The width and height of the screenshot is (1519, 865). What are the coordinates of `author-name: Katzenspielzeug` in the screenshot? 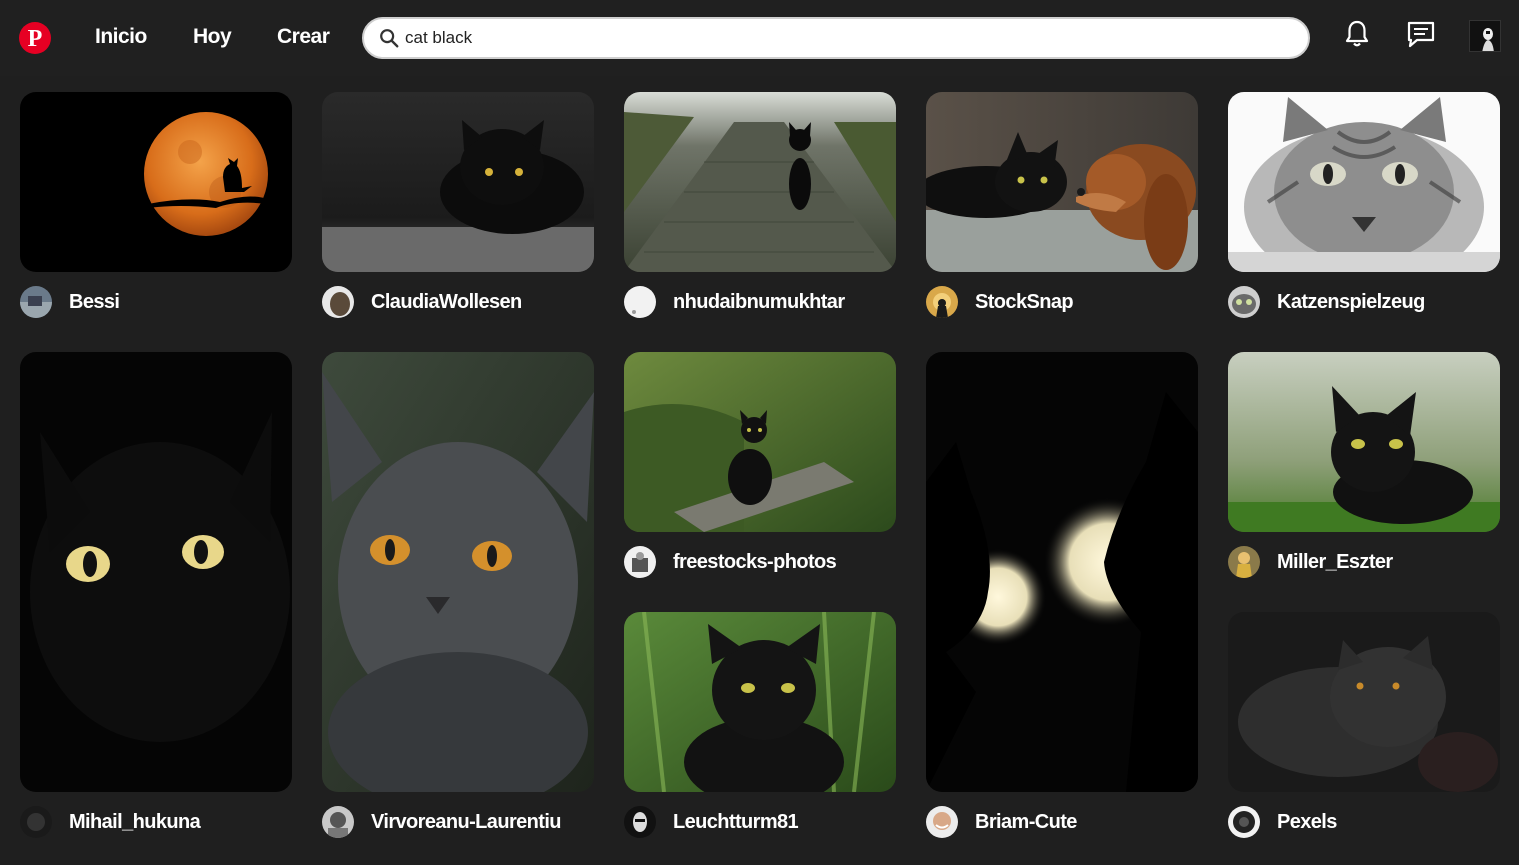 It's located at (1351, 301).